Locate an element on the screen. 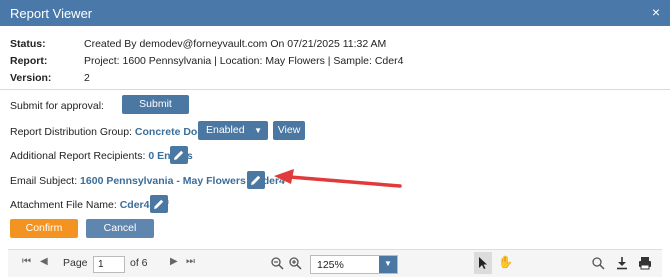 This screenshot has width=670, height=279. edit-recipients-button is located at coordinates (179, 155).